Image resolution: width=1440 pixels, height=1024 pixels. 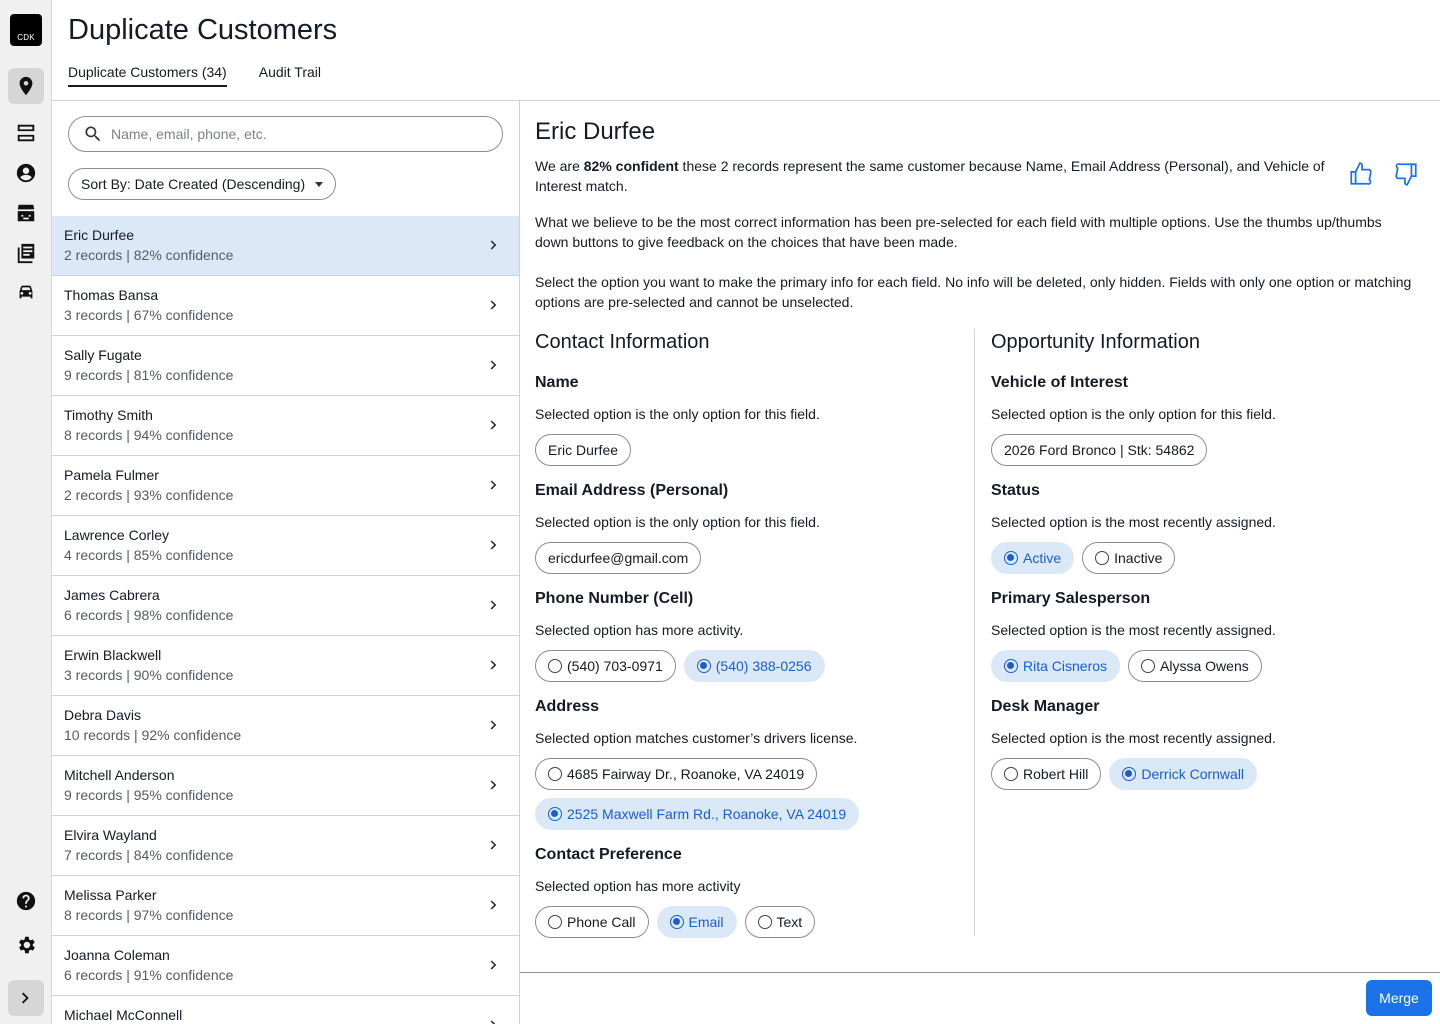 What do you see at coordinates (697, 814) in the screenshot?
I see `address-option-radio: 2525 Maxwell Farm Rd., Roanoke, VA 24019` at bounding box center [697, 814].